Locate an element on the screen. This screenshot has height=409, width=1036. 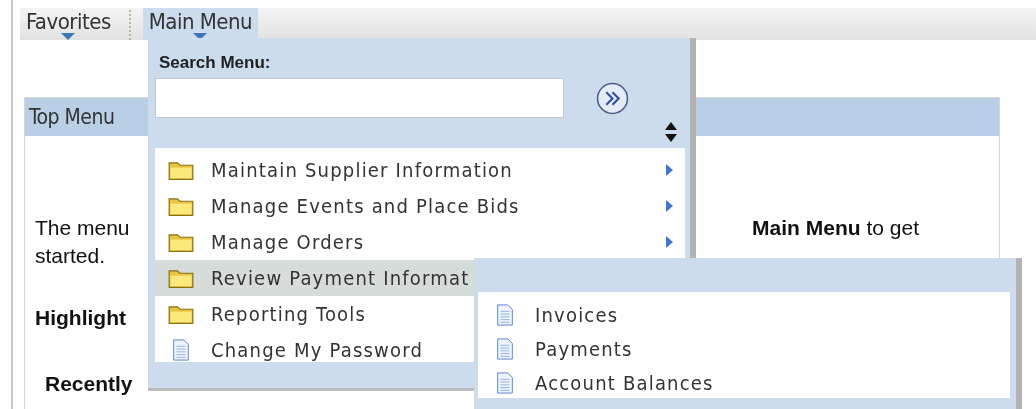
menu-item: Manage Events and Place Bids is located at coordinates (420, 206).